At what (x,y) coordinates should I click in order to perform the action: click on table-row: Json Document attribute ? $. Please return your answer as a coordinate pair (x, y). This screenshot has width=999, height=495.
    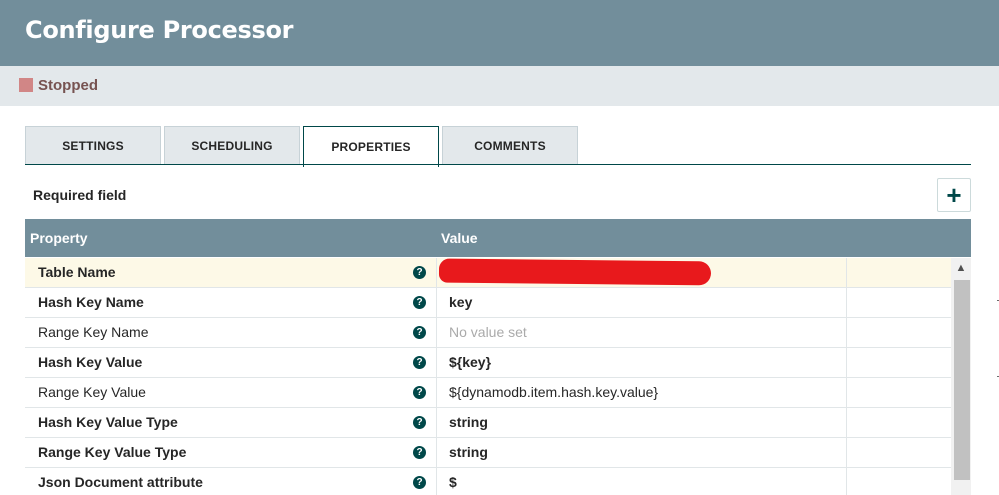
    Looking at the image, I should click on (488, 481).